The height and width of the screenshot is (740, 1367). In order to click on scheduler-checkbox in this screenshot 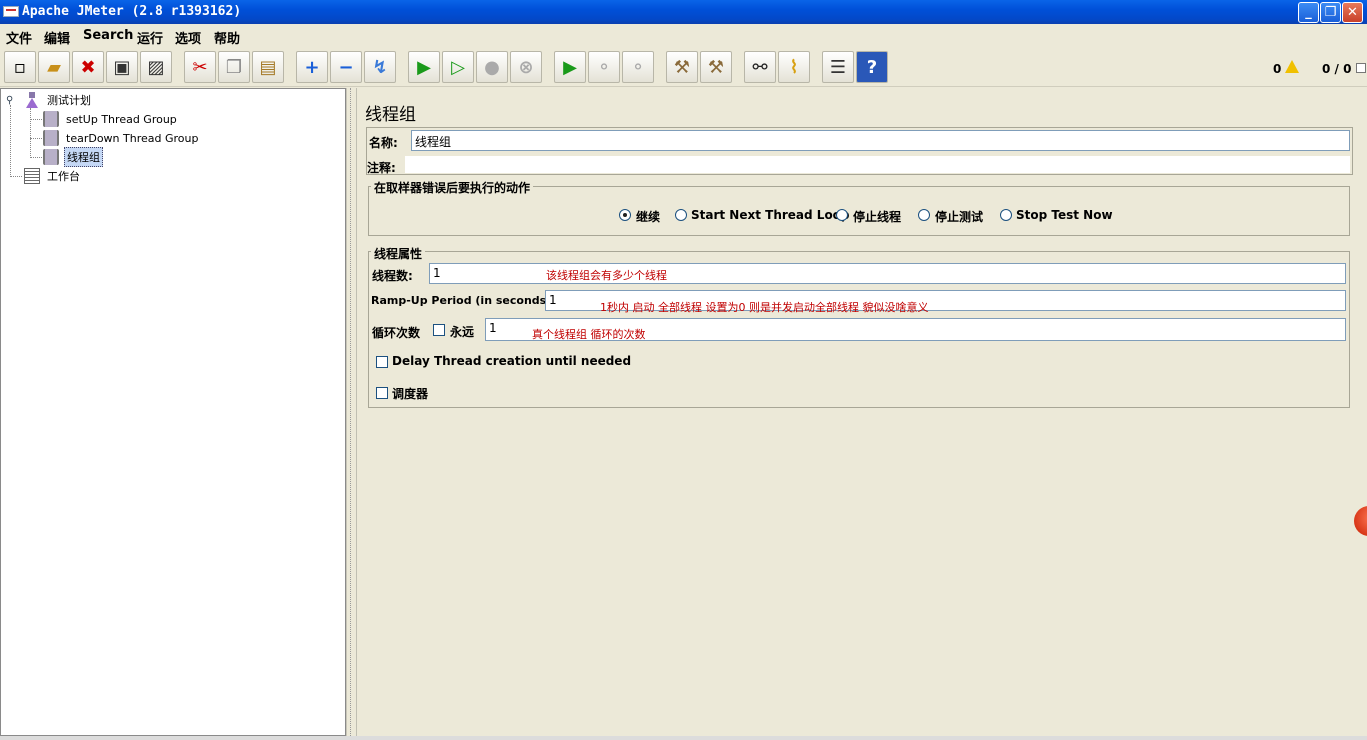, I will do `click(382, 393)`.